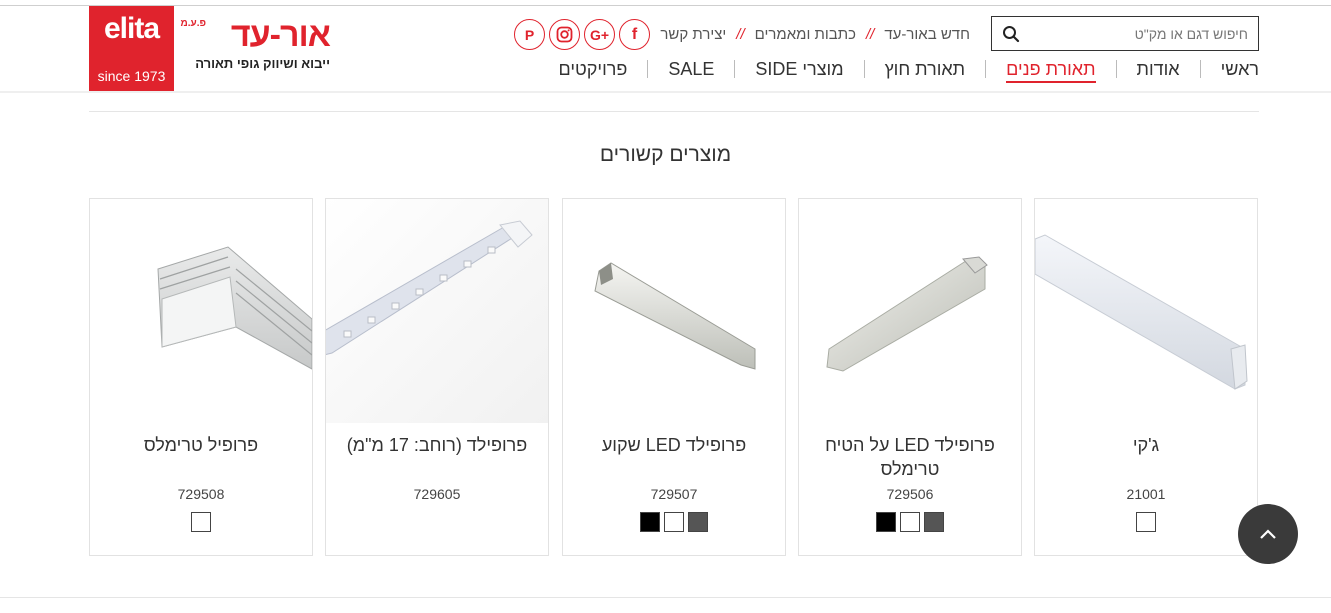  What do you see at coordinates (674, 445) in the screenshot?
I see `product-title: פרופילד LED שקוע` at bounding box center [674, 445].